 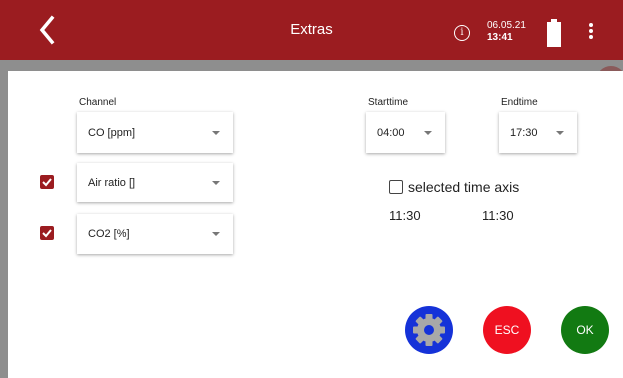 I want to click on time-axis-checkbox, so click(x=396, y=187).